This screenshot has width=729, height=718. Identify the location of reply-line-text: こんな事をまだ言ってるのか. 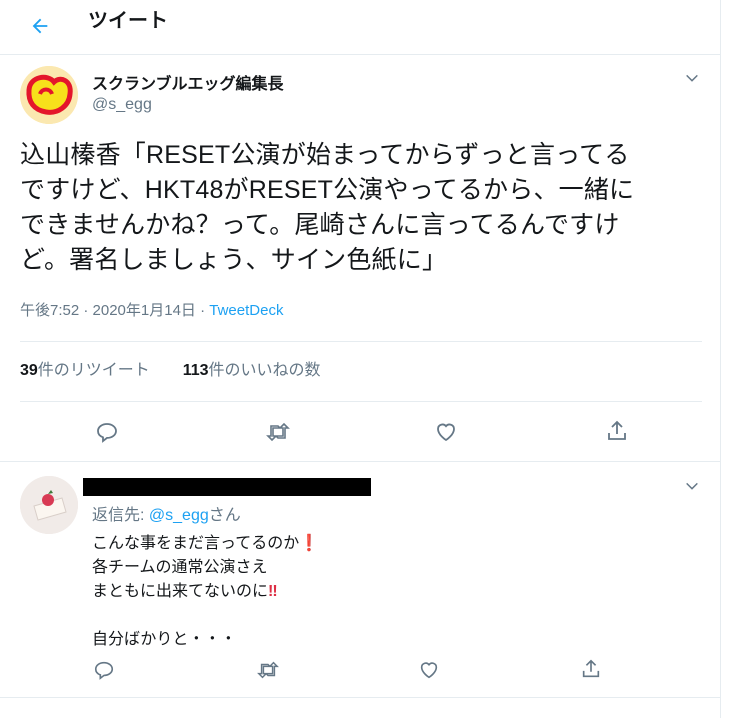
(196, 543).